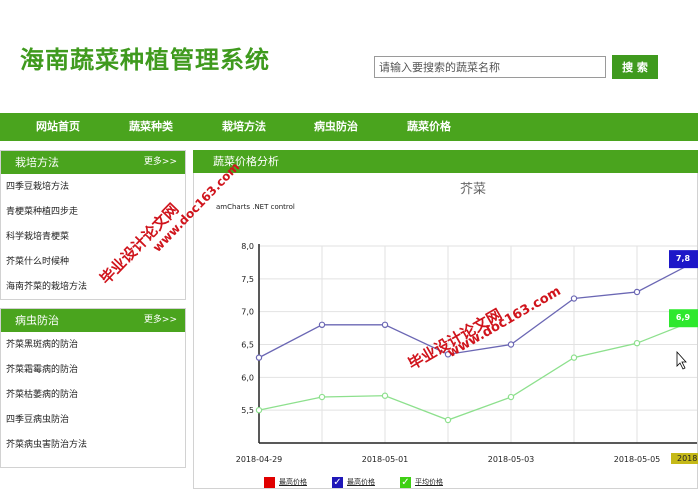  What do you see at coordinates (247, 345) in the screenshot?
I see `y-tick-label: 6,5` at bounding box center [247, 345].